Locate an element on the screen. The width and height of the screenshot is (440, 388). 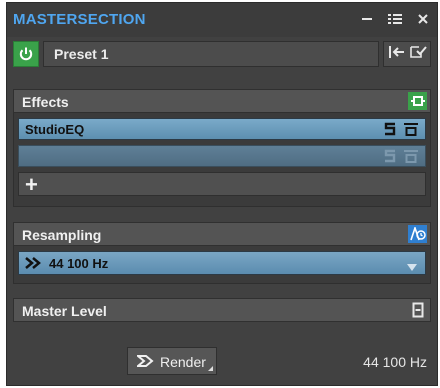
master-level-header: Master Level is located at coordinates (222, 310).